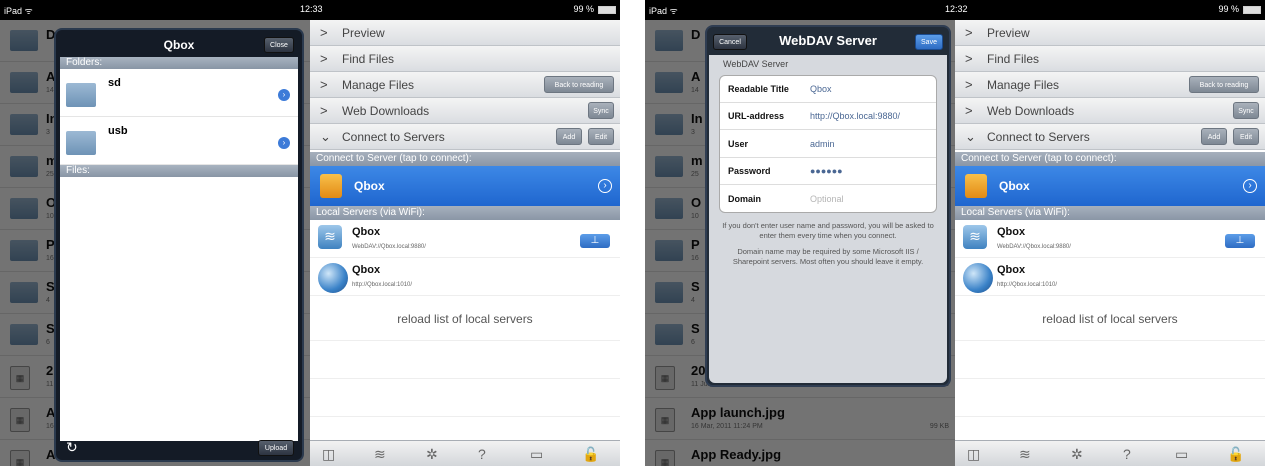  Describe the element at coordinates (822, 144) in the screenshot. I see `field-value: admin` at that location.